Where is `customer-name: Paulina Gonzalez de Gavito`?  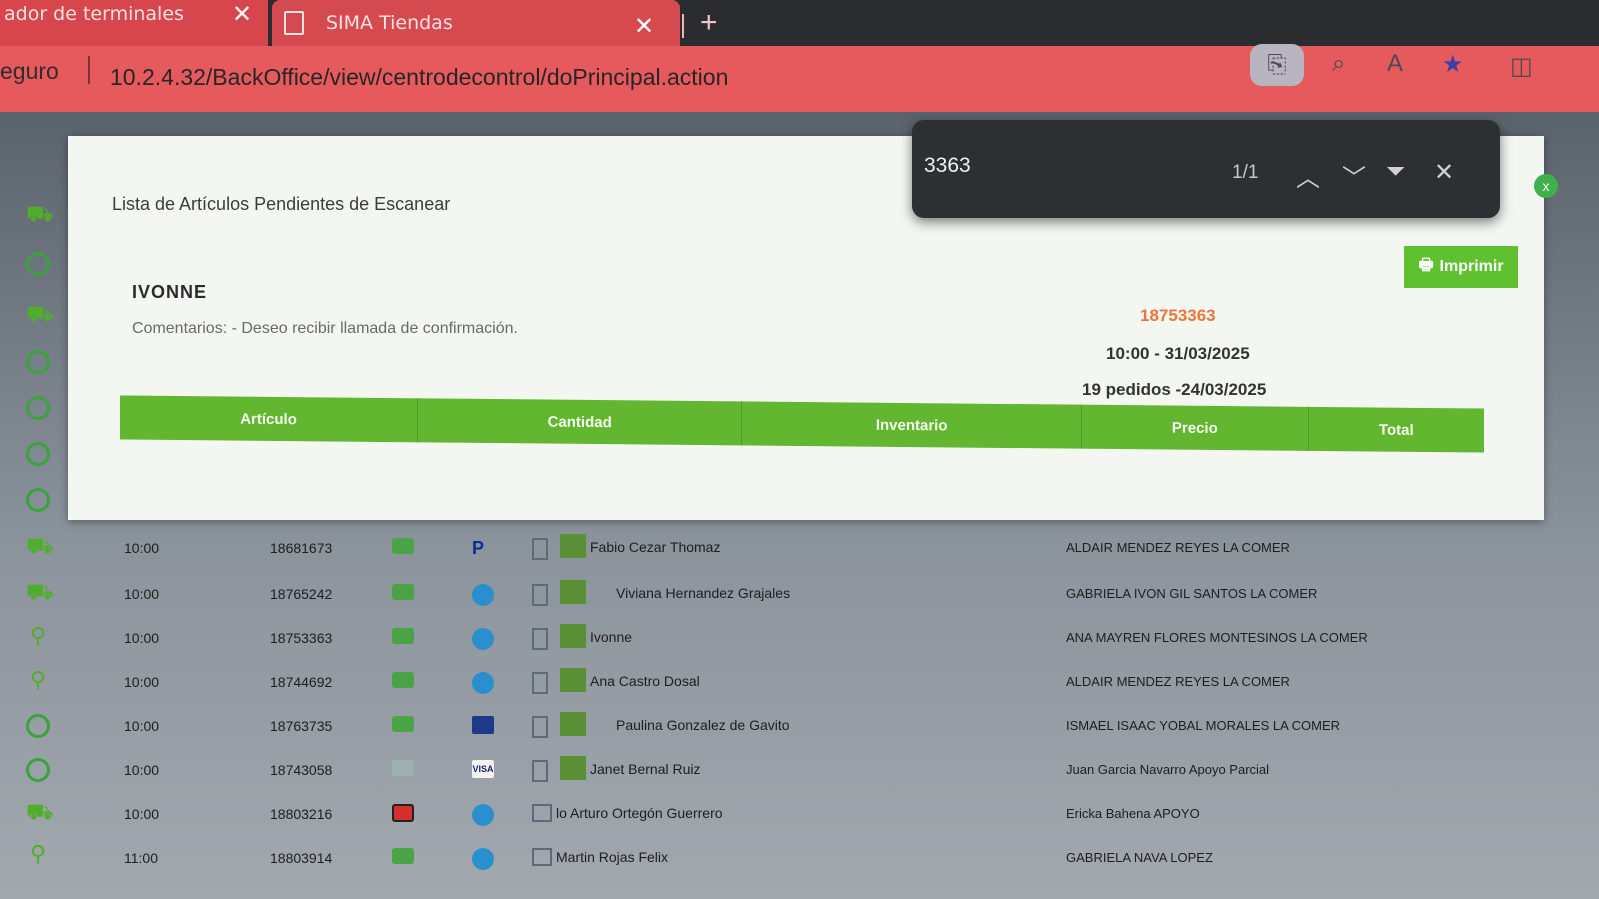
customer-name: Paulina Gonzalez de Gavito is located at coordinates (703, 725).